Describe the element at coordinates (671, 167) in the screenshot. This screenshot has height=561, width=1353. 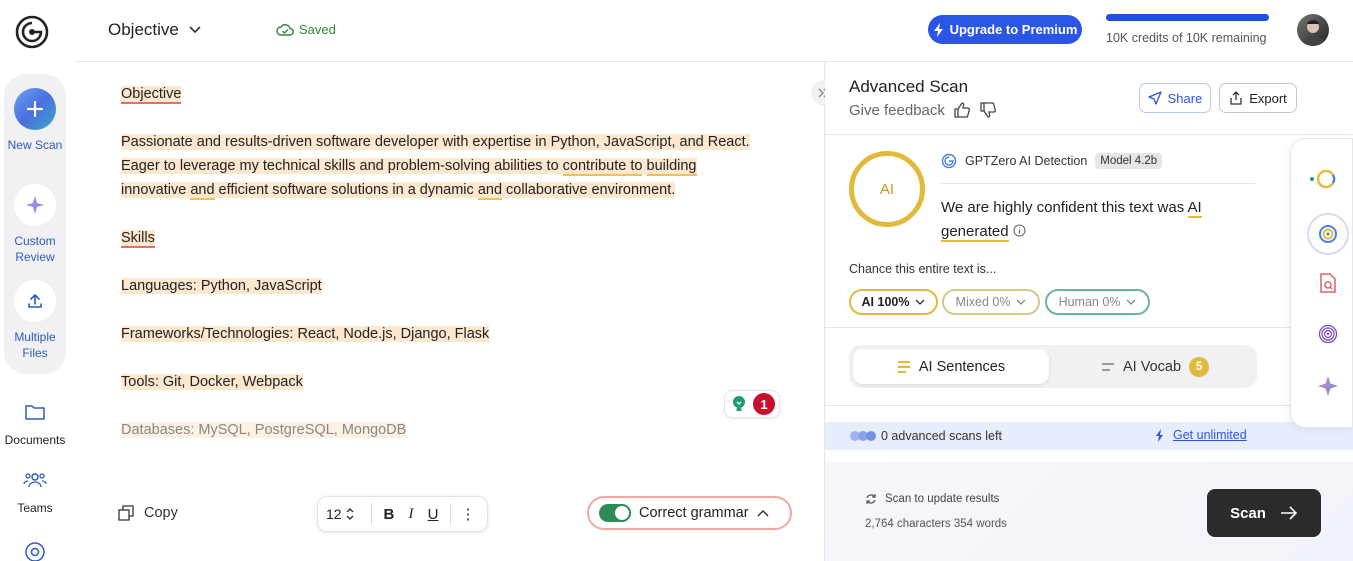
I see `flagged-word-building: building` at that location.